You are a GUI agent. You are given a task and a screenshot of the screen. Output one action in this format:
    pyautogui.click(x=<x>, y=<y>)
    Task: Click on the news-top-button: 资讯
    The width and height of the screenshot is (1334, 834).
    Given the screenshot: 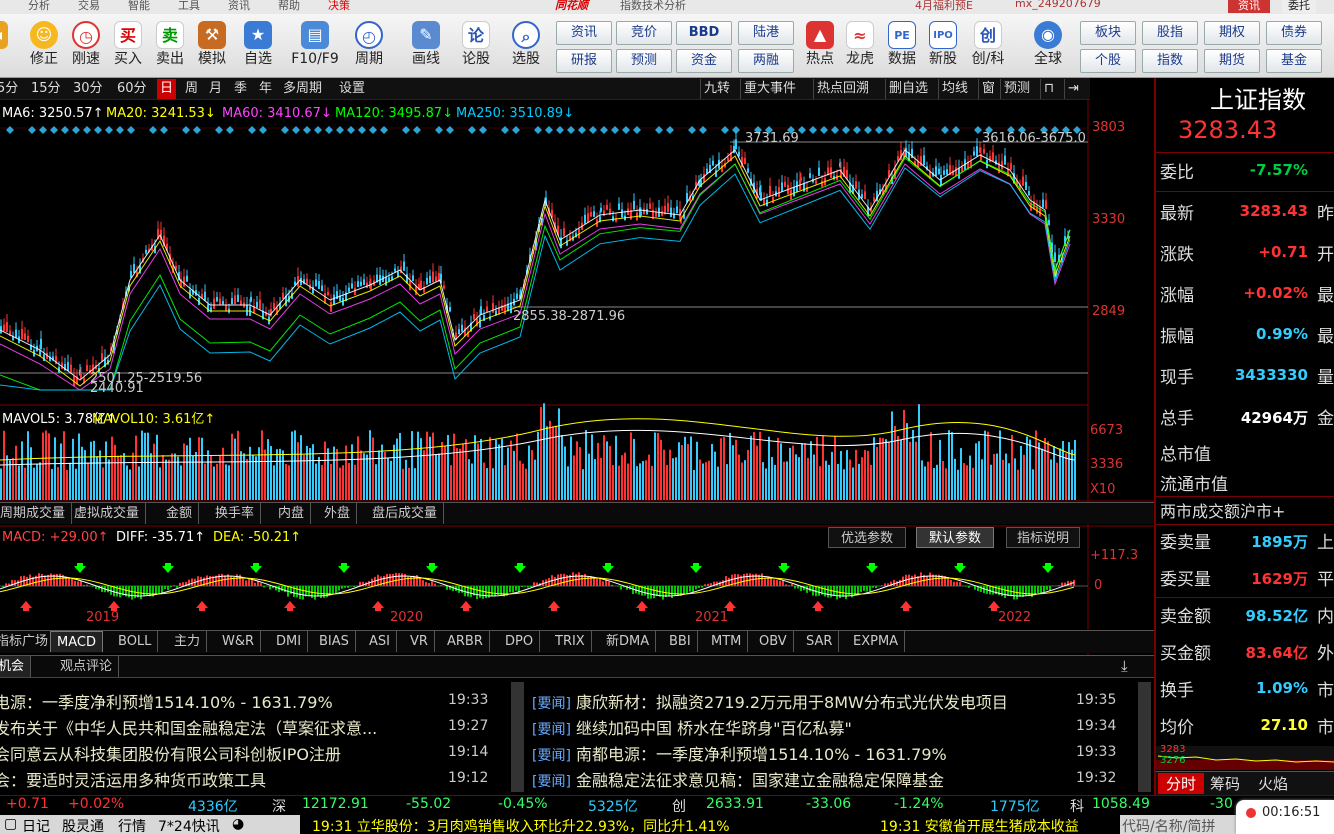 What is the action you would take?
    pyautogui.click(x=1249, y=6)
    